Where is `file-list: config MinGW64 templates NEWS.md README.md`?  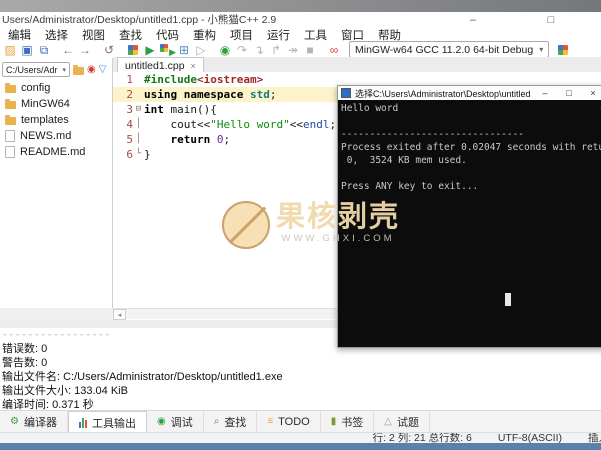 file-list: config MinGW64 templates NEWS.md README.md is located at coordinates (56, 120).